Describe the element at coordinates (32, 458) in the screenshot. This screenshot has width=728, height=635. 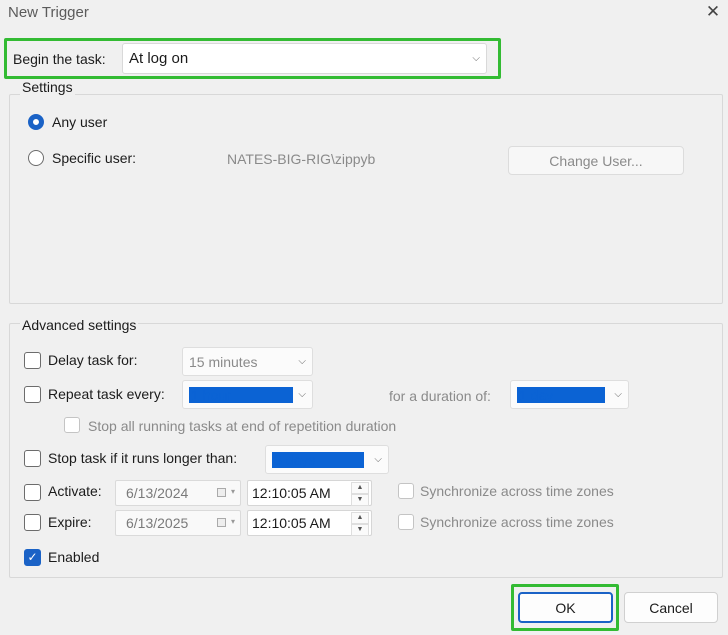
I see `stop-longer-checkbox` at that location.